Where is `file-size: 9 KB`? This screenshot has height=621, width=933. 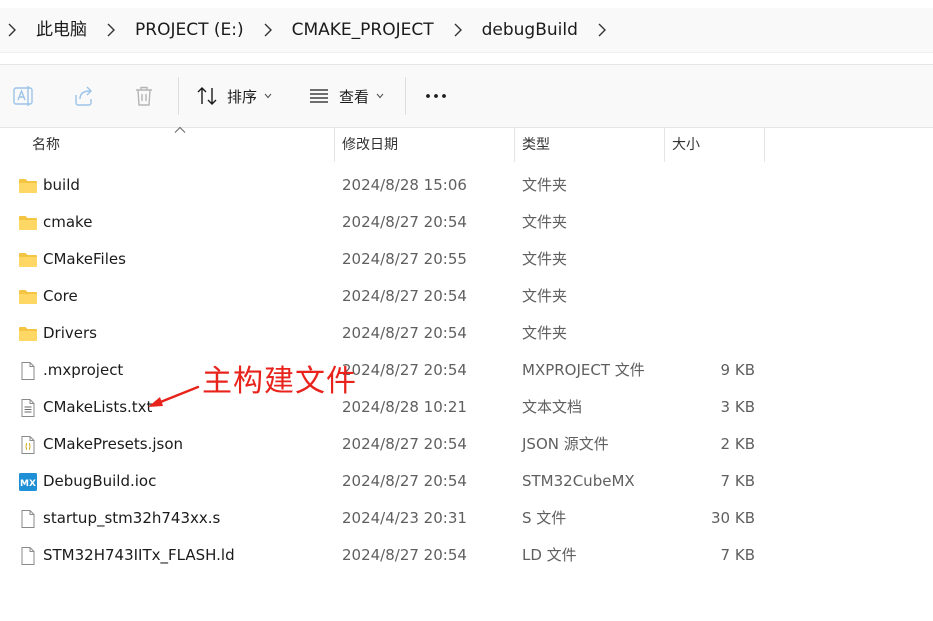 file-size: 9 KB is located at coordinates (737, 370).